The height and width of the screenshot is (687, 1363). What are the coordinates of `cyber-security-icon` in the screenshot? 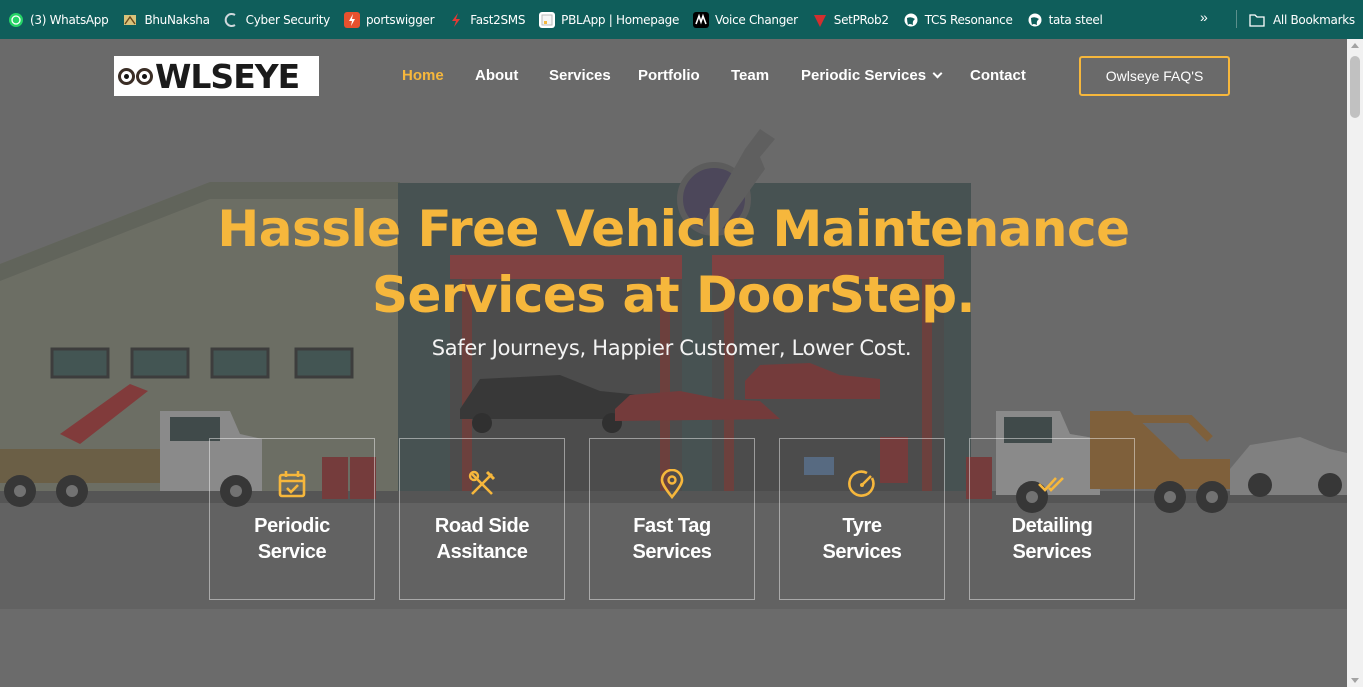 It's located at (232, 20).